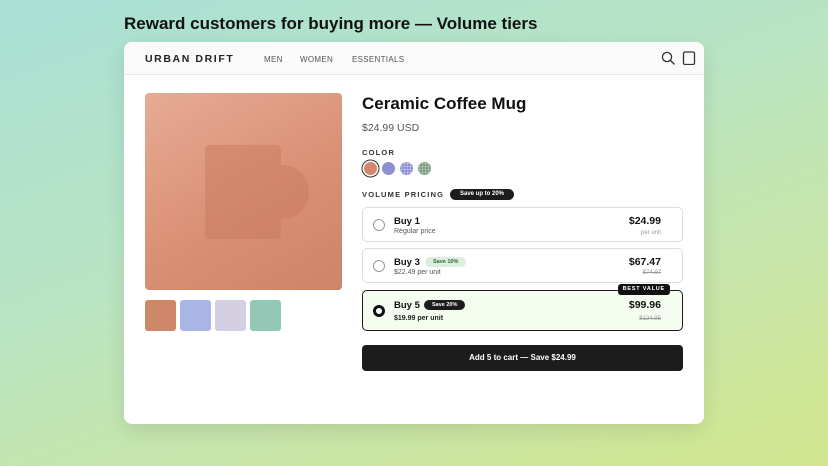  I want to click on add-to-cart-button: Add 5 to cart — Save $24.99, so click(522, 358).